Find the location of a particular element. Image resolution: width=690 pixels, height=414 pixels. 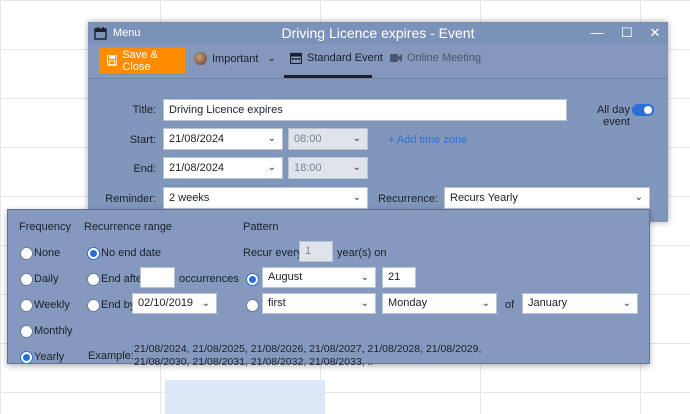

frequency-none-label: None is located at coordinates (47, 253).